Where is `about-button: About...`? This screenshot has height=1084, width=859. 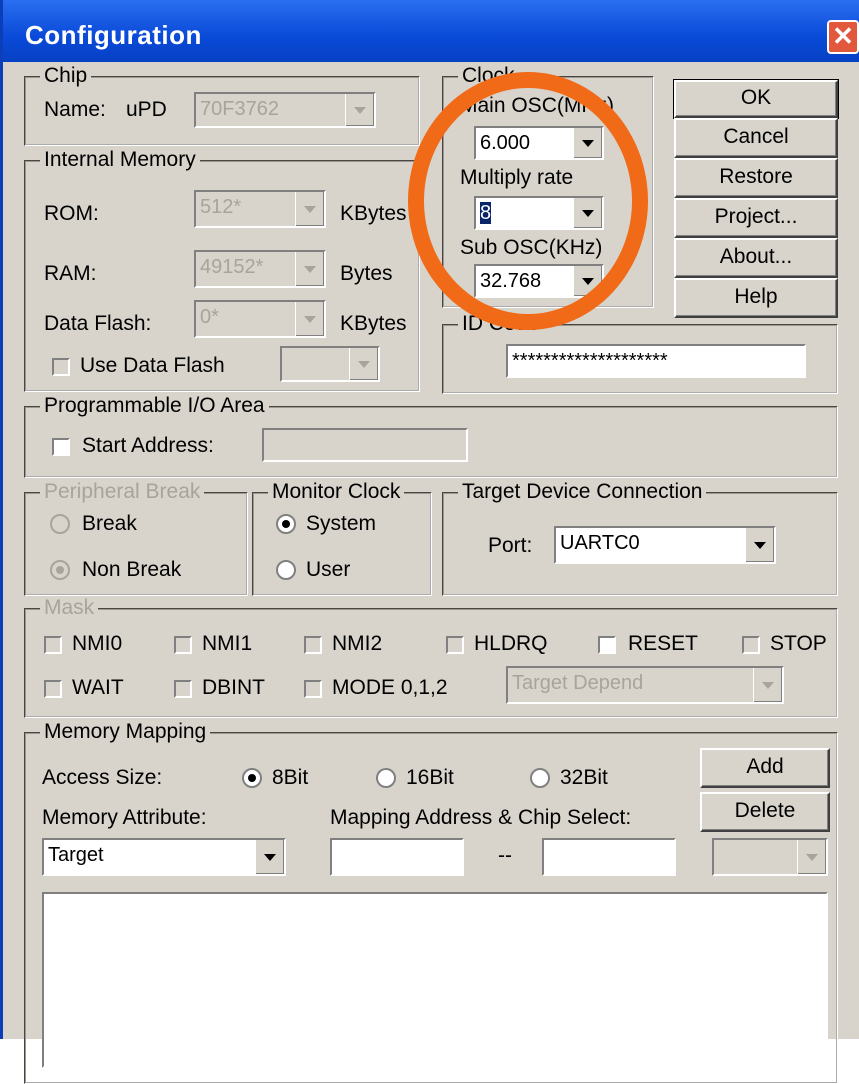 about-button: About... is located at coordinates (756, 258).